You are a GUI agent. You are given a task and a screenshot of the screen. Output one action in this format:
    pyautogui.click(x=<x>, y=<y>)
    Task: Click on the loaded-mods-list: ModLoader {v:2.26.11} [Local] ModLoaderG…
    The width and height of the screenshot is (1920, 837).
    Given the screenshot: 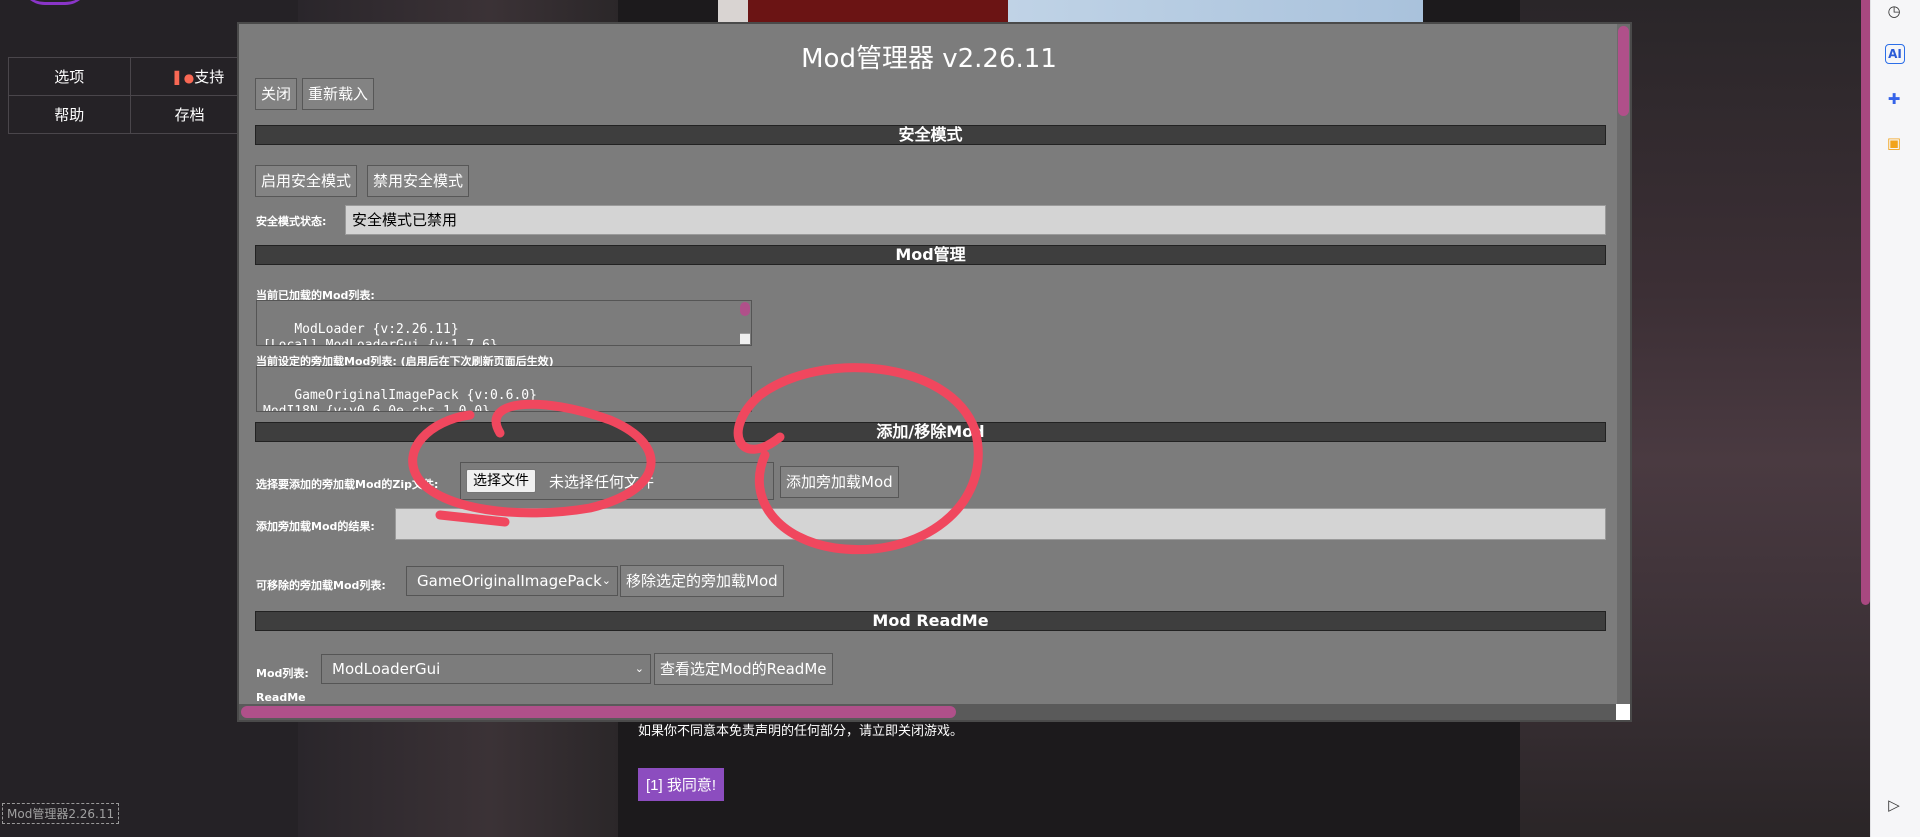 What is the action you would take?
    pyautogui.click(x=504, y=323)
    